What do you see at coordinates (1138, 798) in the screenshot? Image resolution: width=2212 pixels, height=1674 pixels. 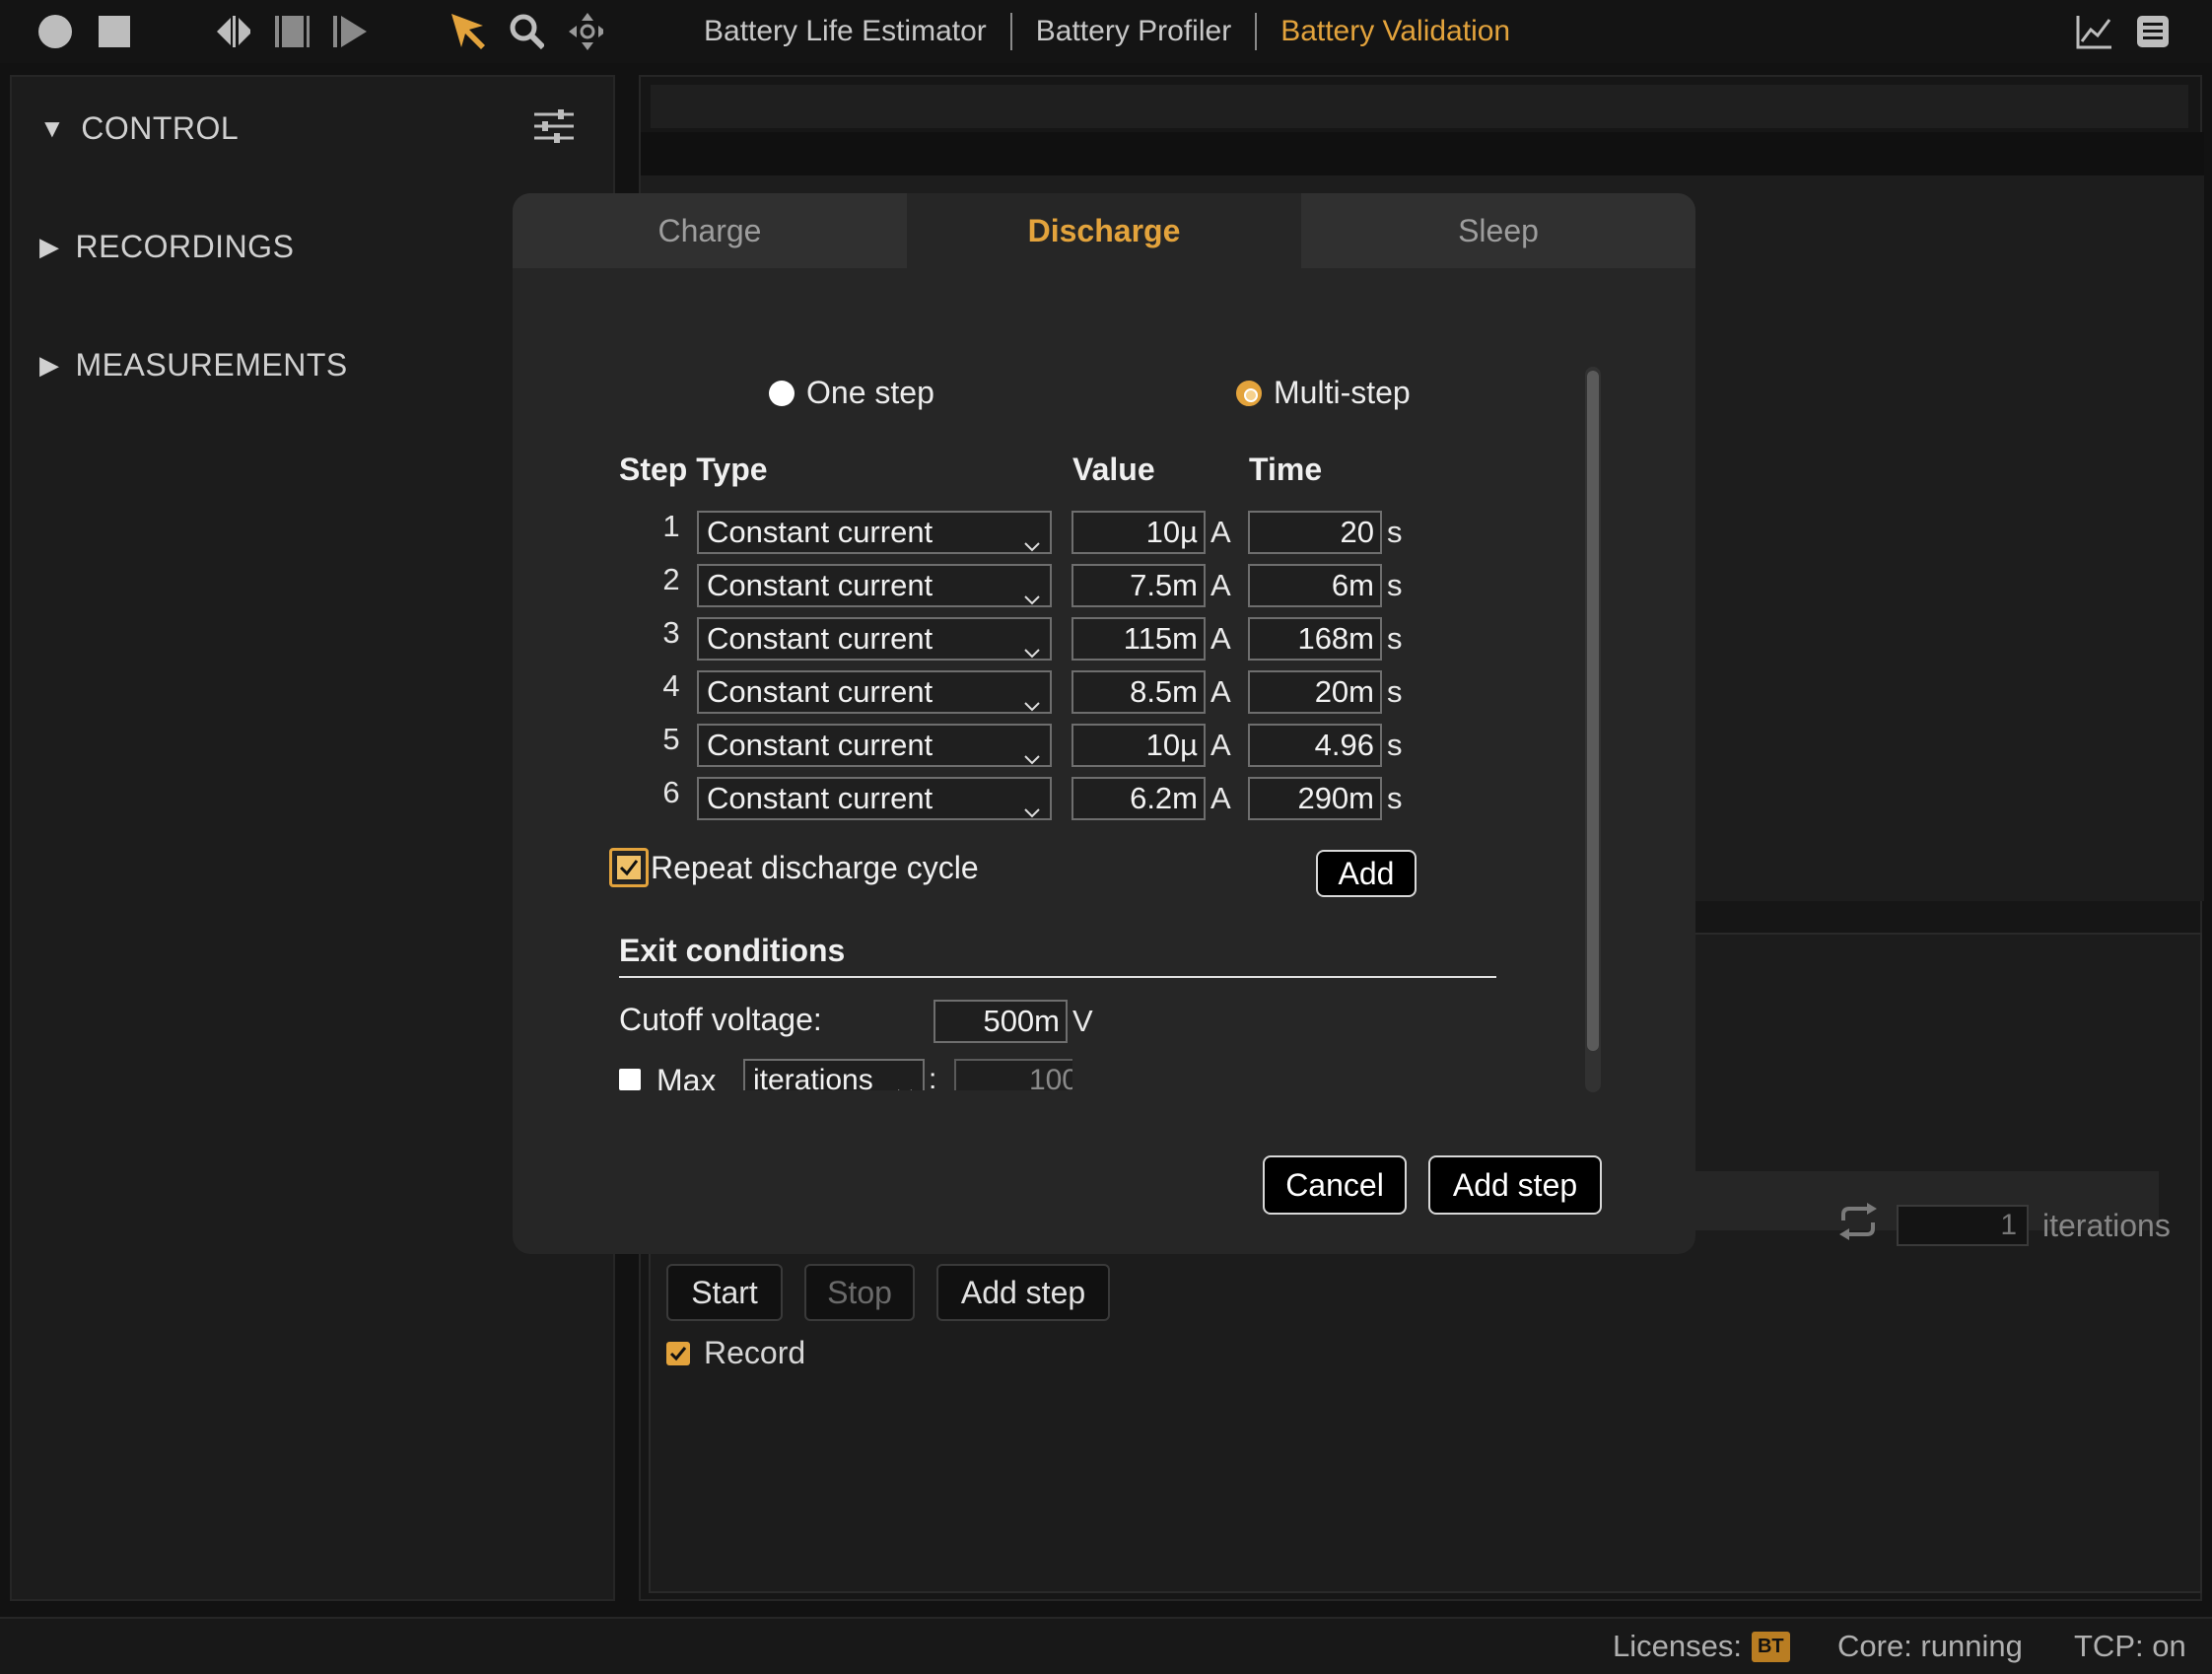 I see `step-value-input: 6.2m` at bounding box center [1138, 798].